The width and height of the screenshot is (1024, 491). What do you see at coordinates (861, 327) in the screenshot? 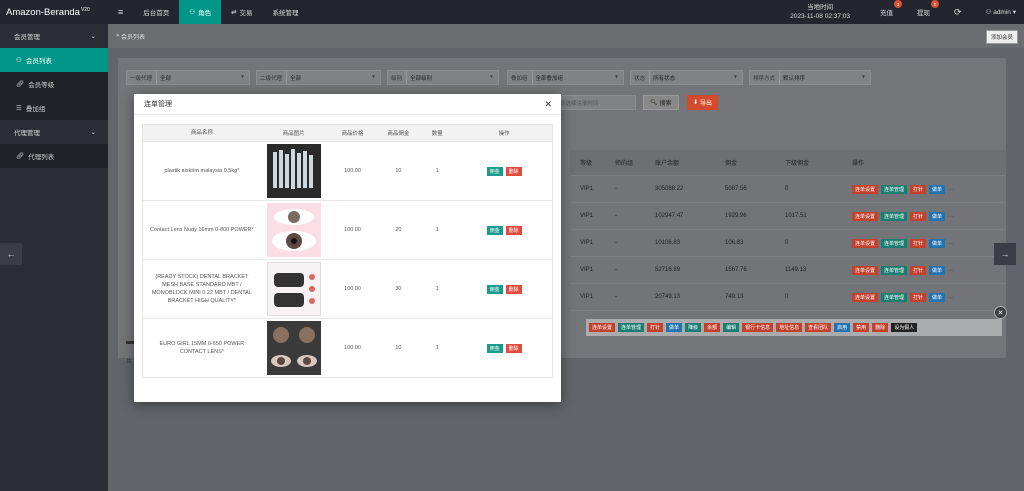
I see `disable-button: 禁用` at bounding box center [861, 327].